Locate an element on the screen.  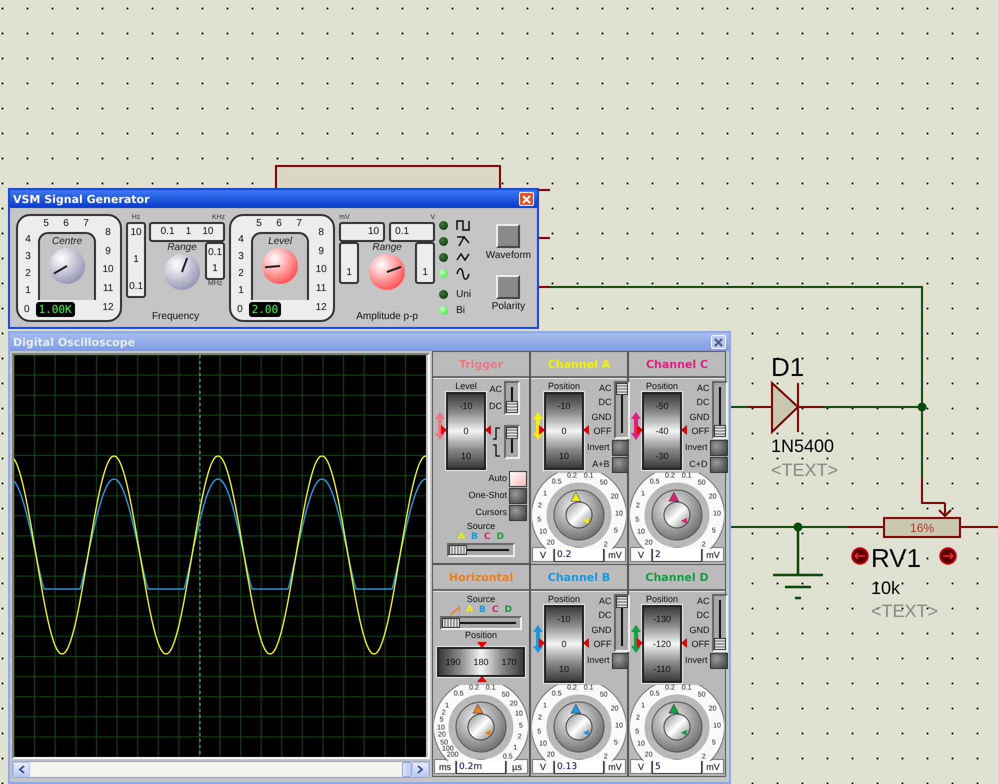
scale-label: 180 is located at coordinates (481, 662).